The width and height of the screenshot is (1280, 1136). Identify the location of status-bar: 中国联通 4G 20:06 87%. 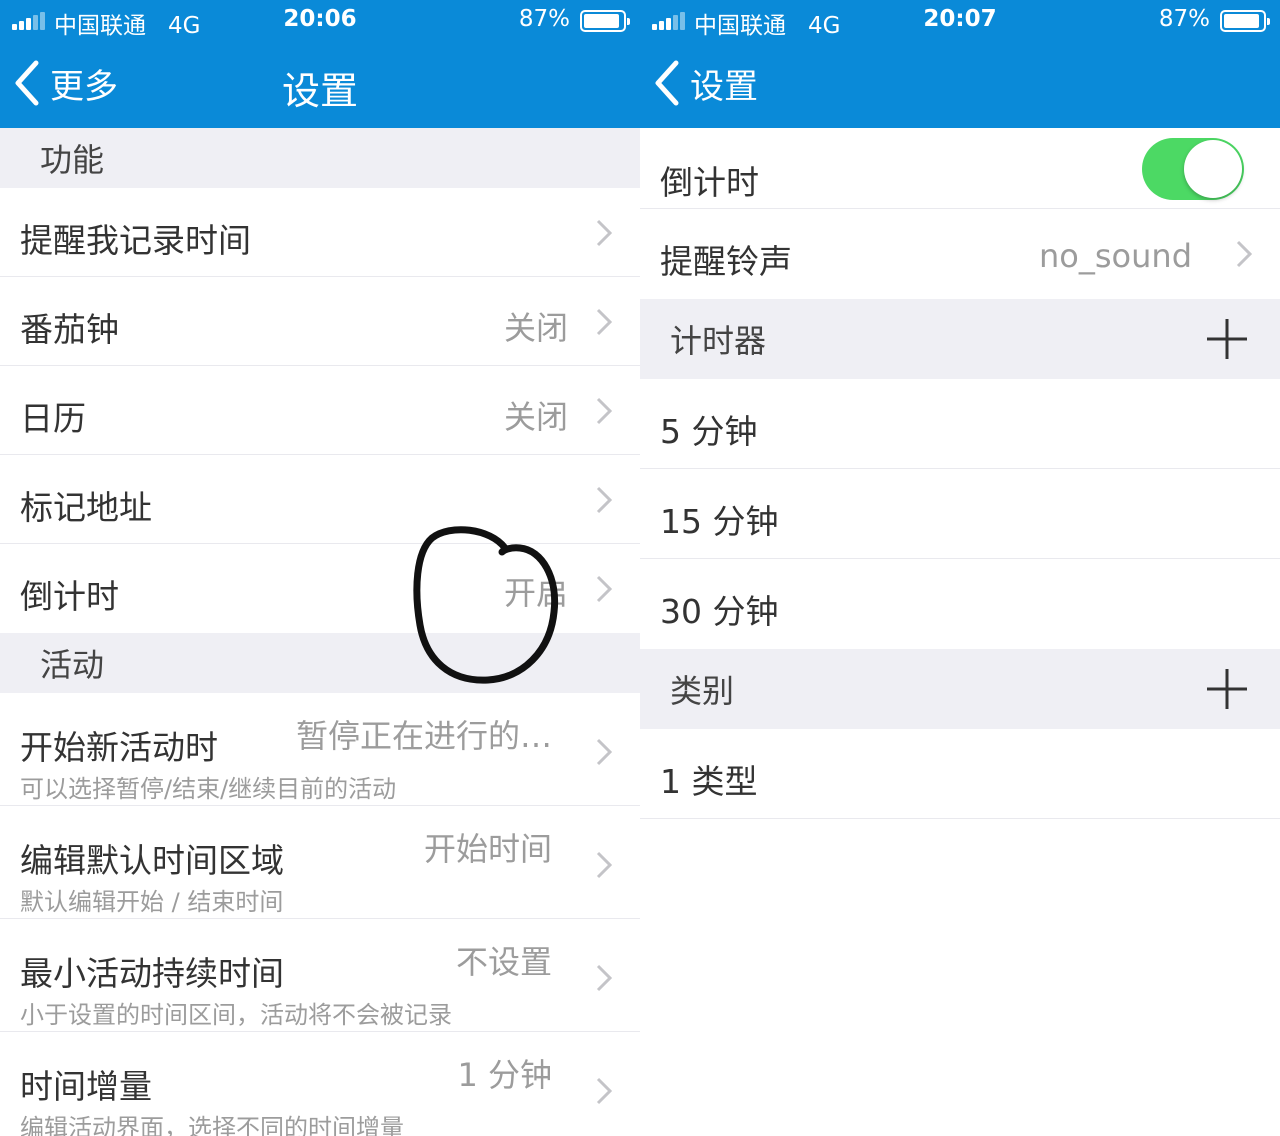
(320, 21).